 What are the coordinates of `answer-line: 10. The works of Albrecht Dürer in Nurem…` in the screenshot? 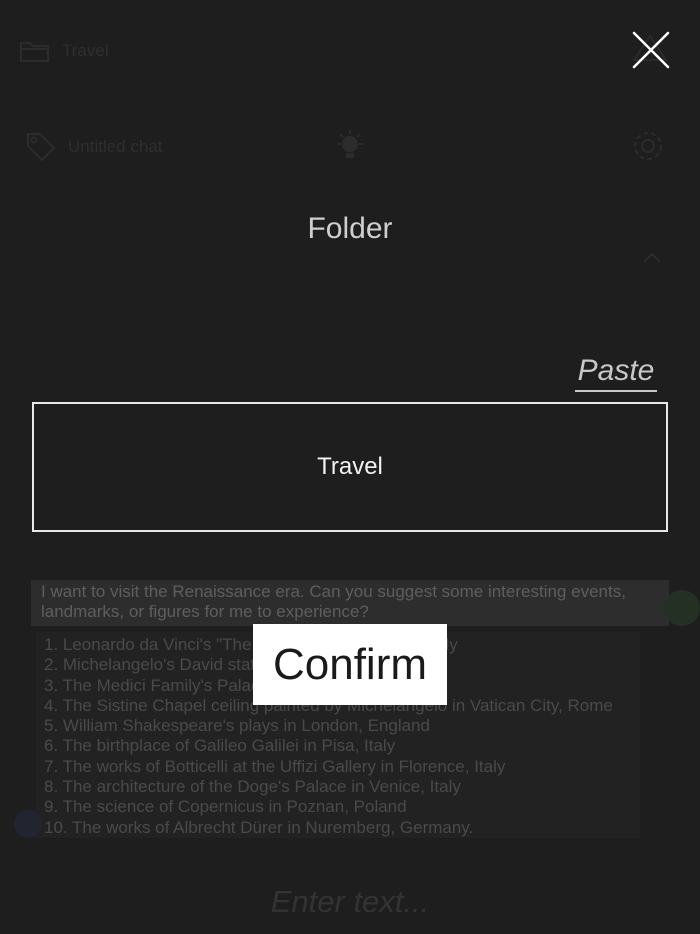 It's located at (259, 827).